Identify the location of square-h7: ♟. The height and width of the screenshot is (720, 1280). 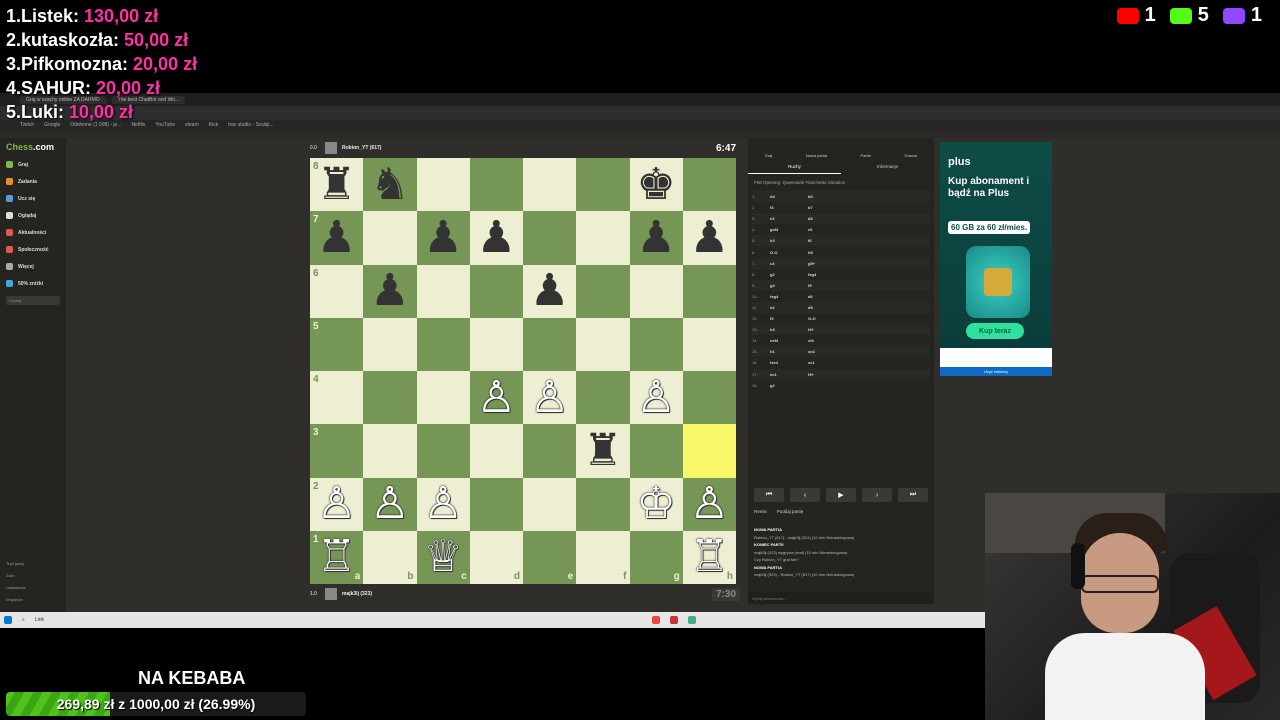
(709, 238).